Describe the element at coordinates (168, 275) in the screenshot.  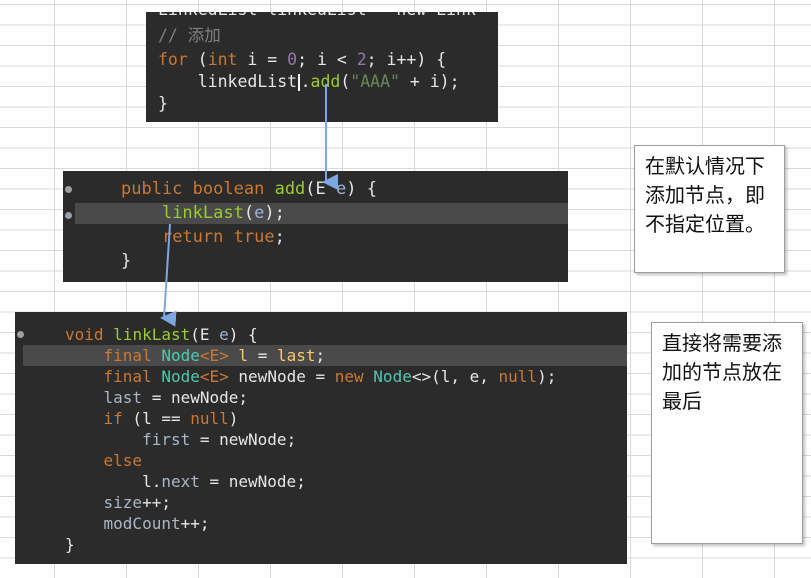
I see `arrow-method-to-linklast` at that location.